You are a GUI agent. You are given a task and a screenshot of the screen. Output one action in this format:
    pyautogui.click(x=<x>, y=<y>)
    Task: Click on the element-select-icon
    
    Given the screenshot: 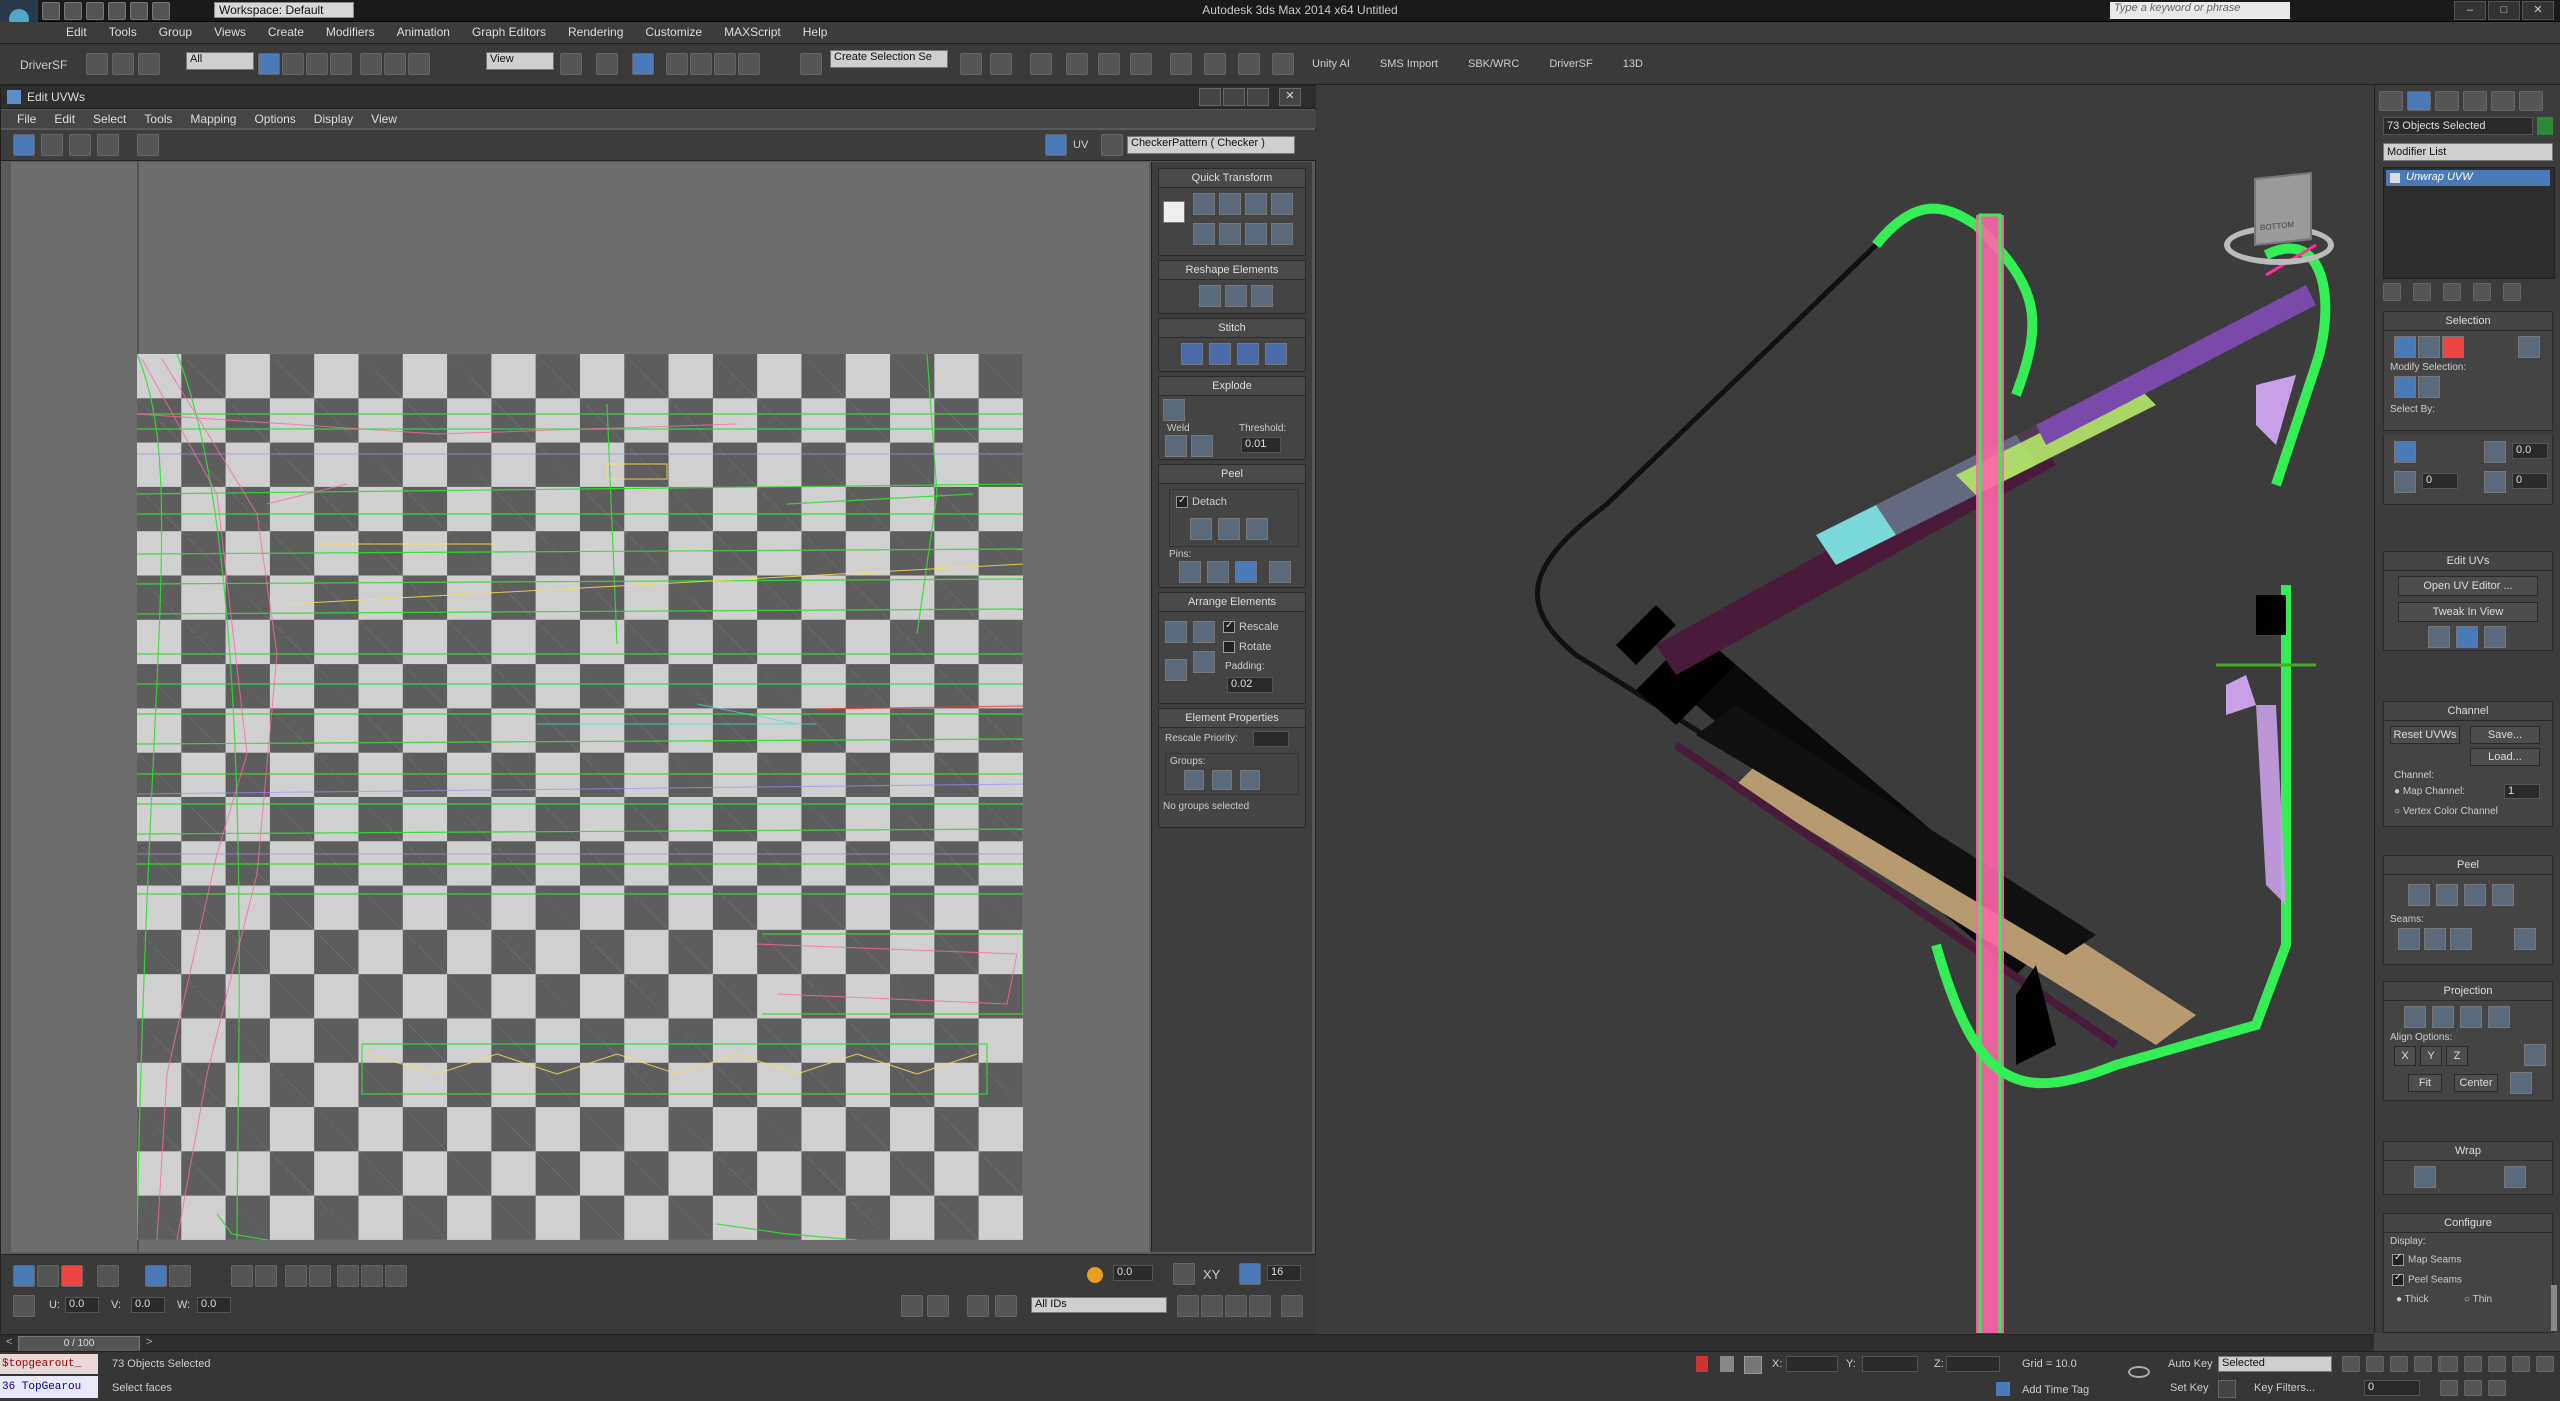 What is the action you would take?
    pyautogui.click(x=2529, y=347)
    